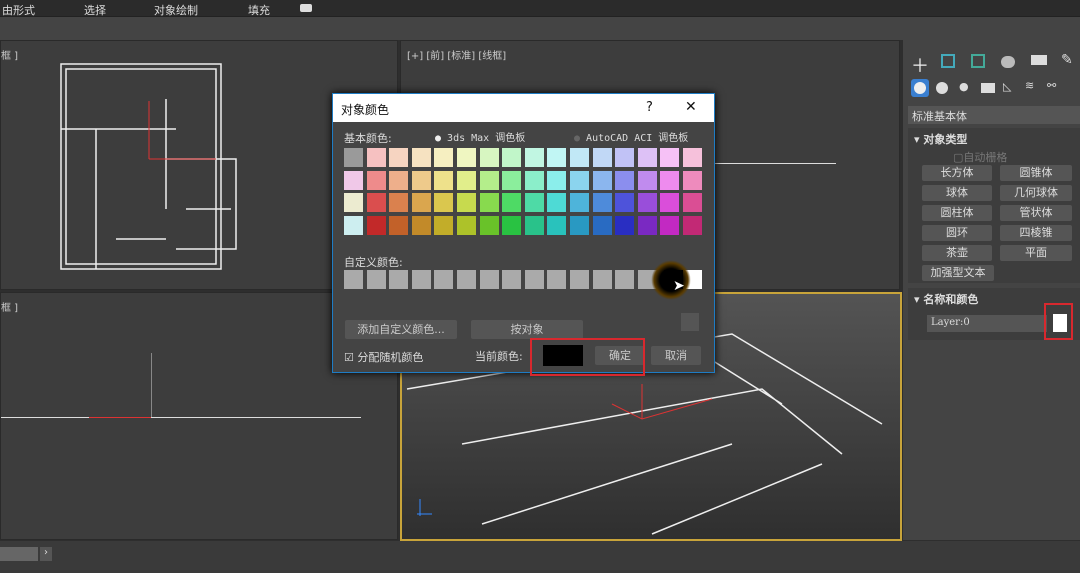 The height and width of the screenshot is (573, 1080). Describe the element at coordinates (920, 88) in the screenshot. I see `geometry-icon` at that location.